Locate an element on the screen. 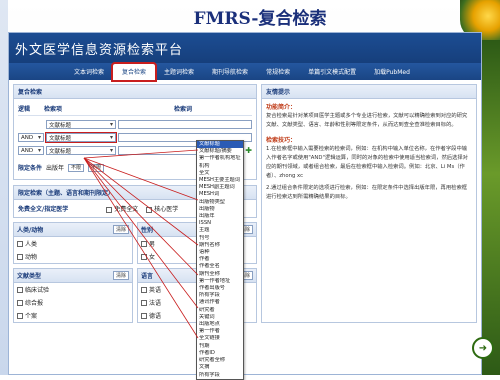  dropdown-option: 出版年 is located at coordinates (220, 216).